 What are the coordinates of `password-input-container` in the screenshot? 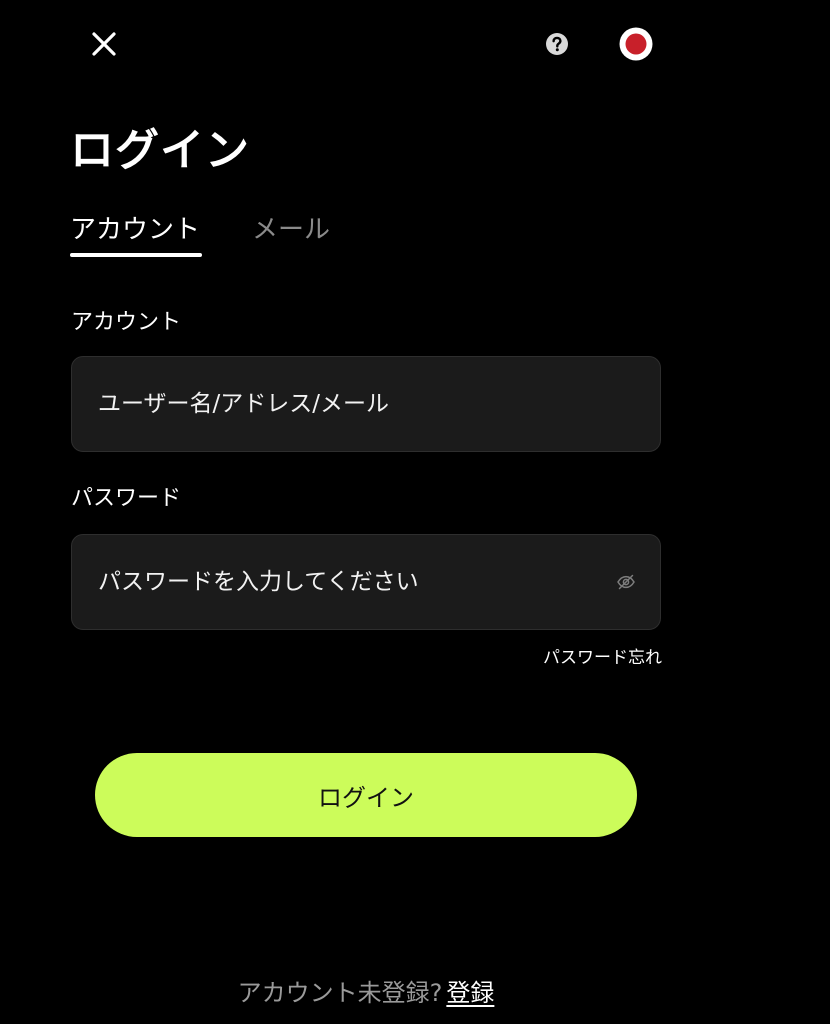 It's located at (366, 582).